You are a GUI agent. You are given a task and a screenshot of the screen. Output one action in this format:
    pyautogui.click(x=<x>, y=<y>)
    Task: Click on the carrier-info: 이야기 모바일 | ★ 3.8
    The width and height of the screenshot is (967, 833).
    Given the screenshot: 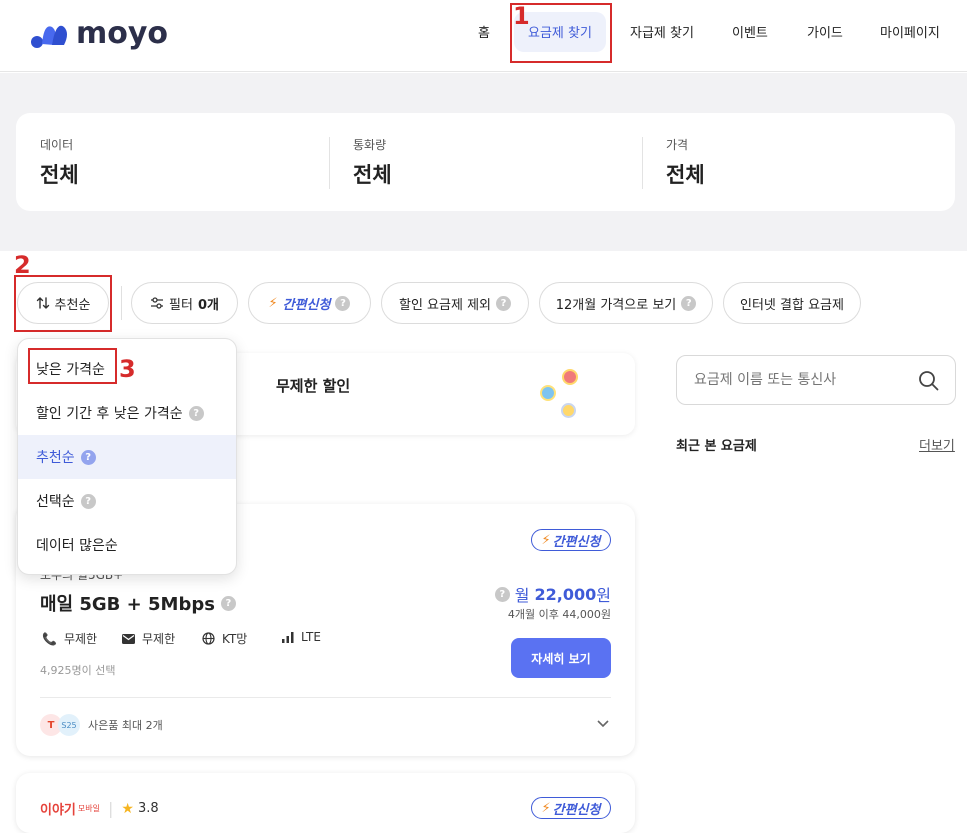 What is the action you would take?
    pyautogui.click(x=99, y=808)
    